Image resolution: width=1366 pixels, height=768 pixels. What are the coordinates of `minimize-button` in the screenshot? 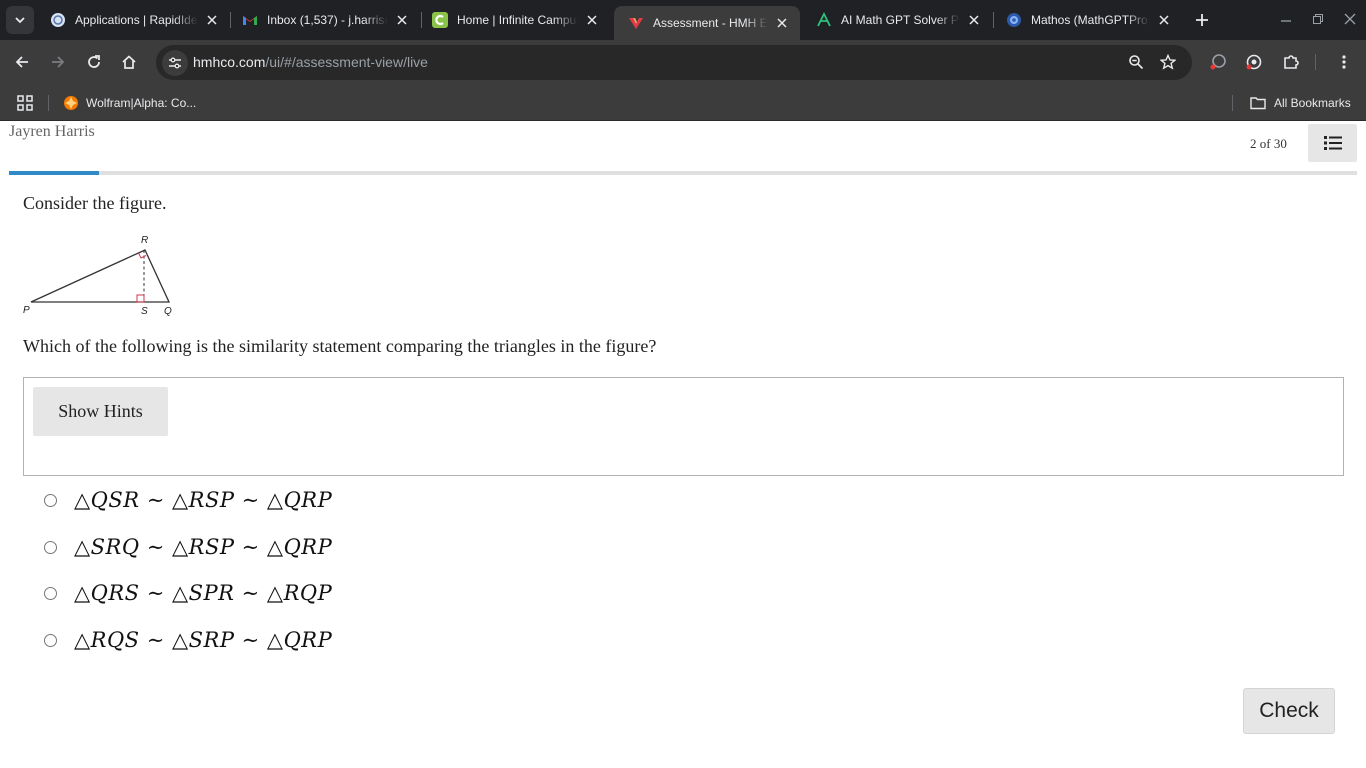 It's located at (1286, 19).